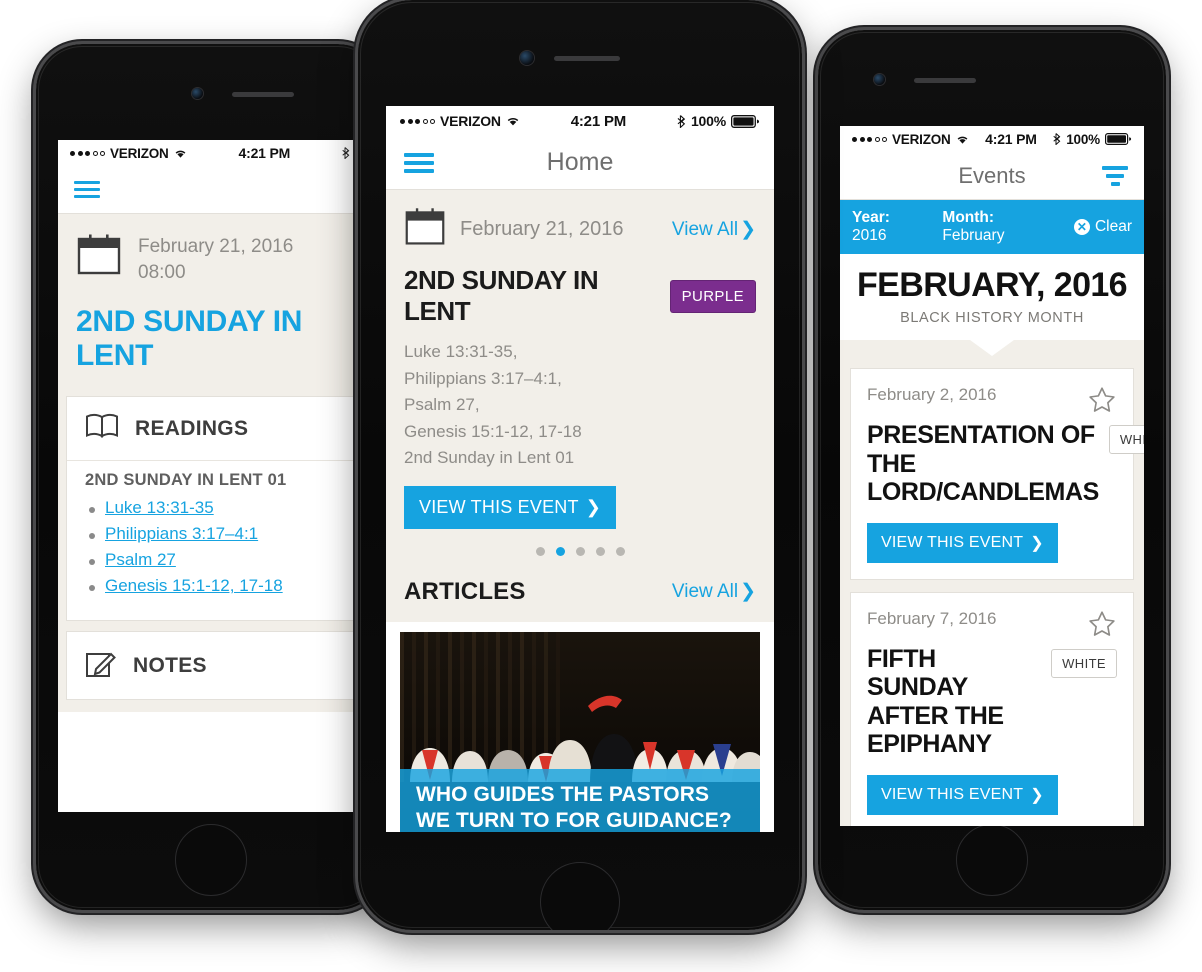 The width and height of the screenshot is (1202, 972). I want to click on readings-header: READINGS, so click(210, 429).